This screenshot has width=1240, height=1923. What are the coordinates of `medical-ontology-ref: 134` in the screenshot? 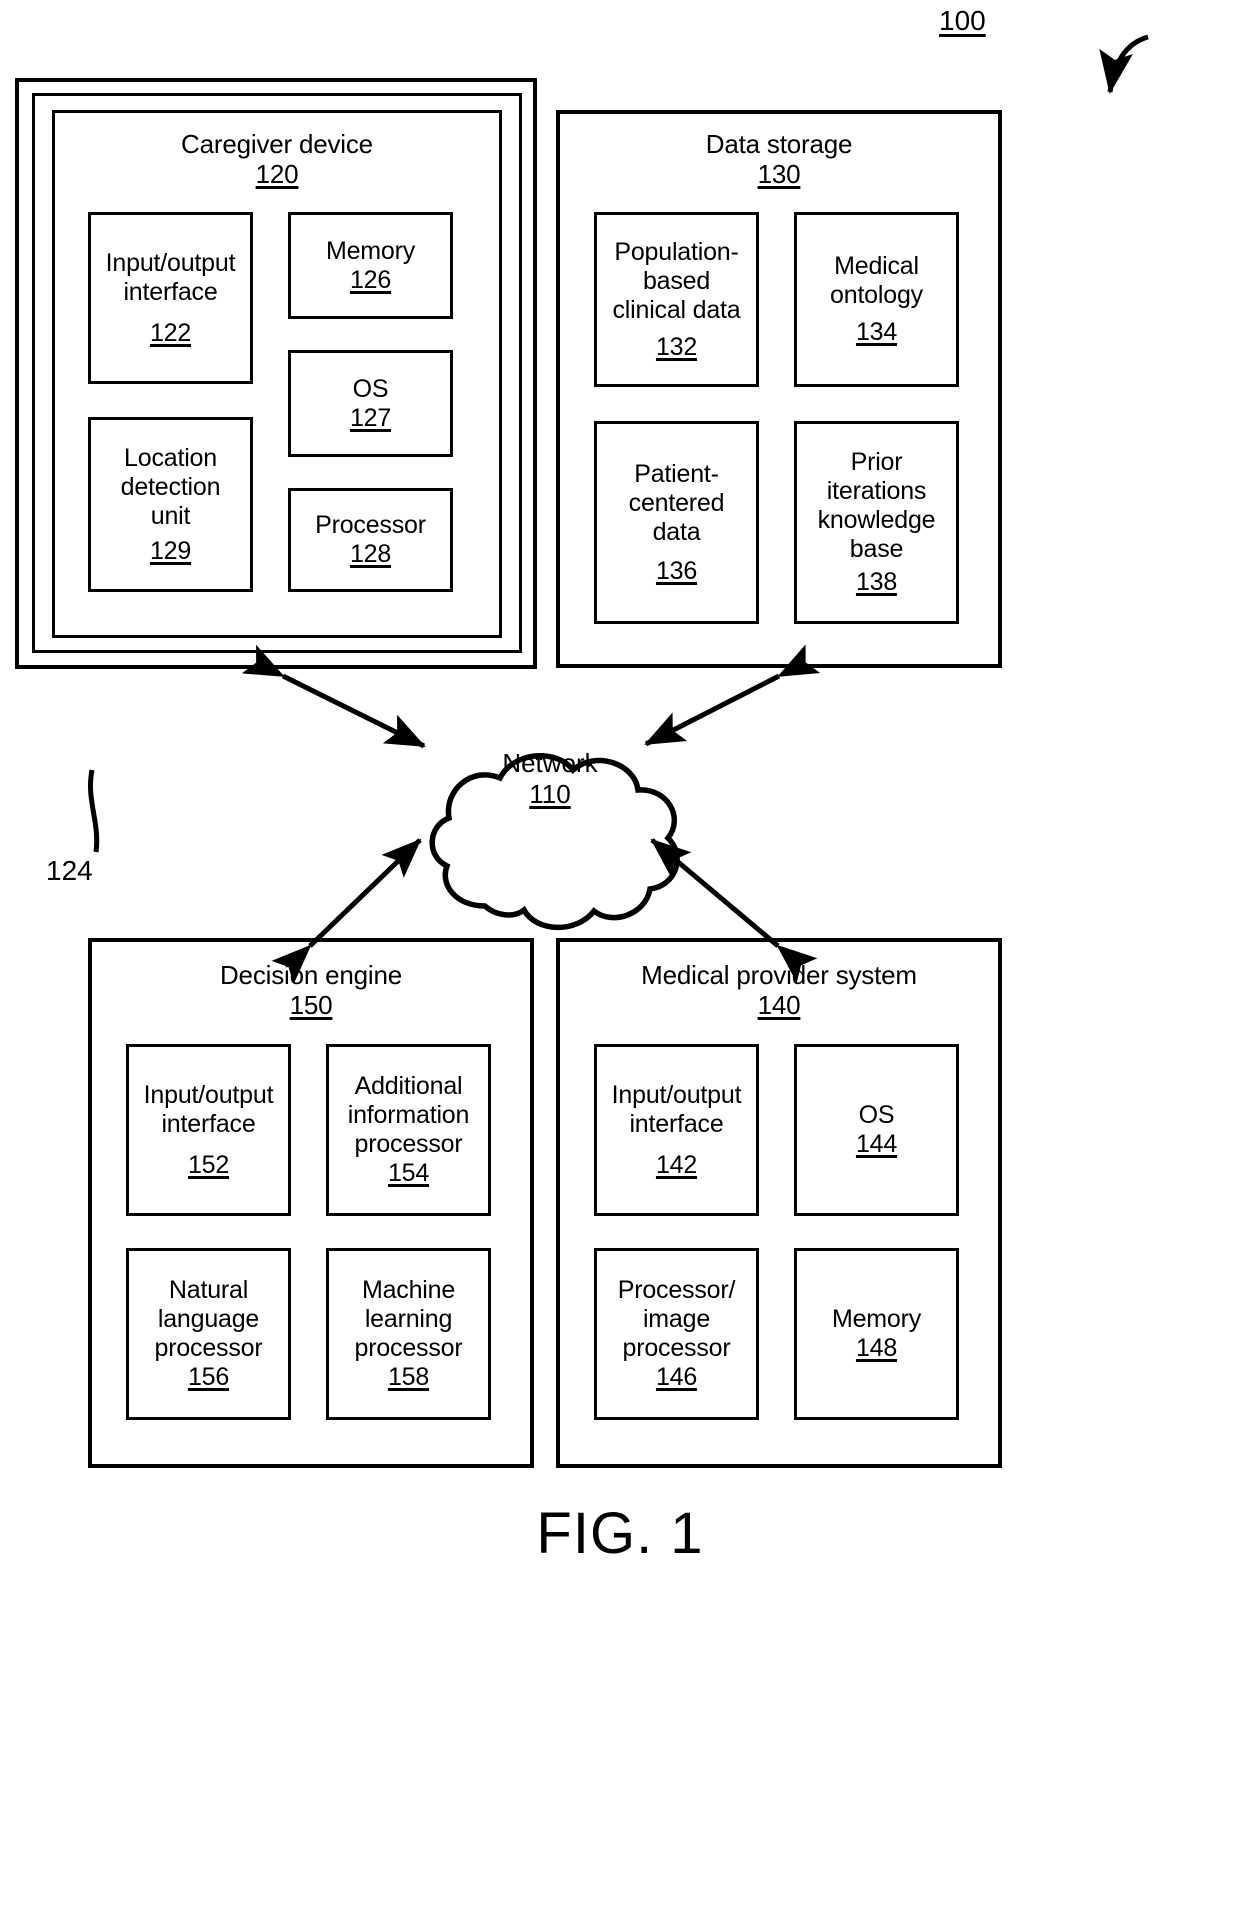 It's located at (876, 332).